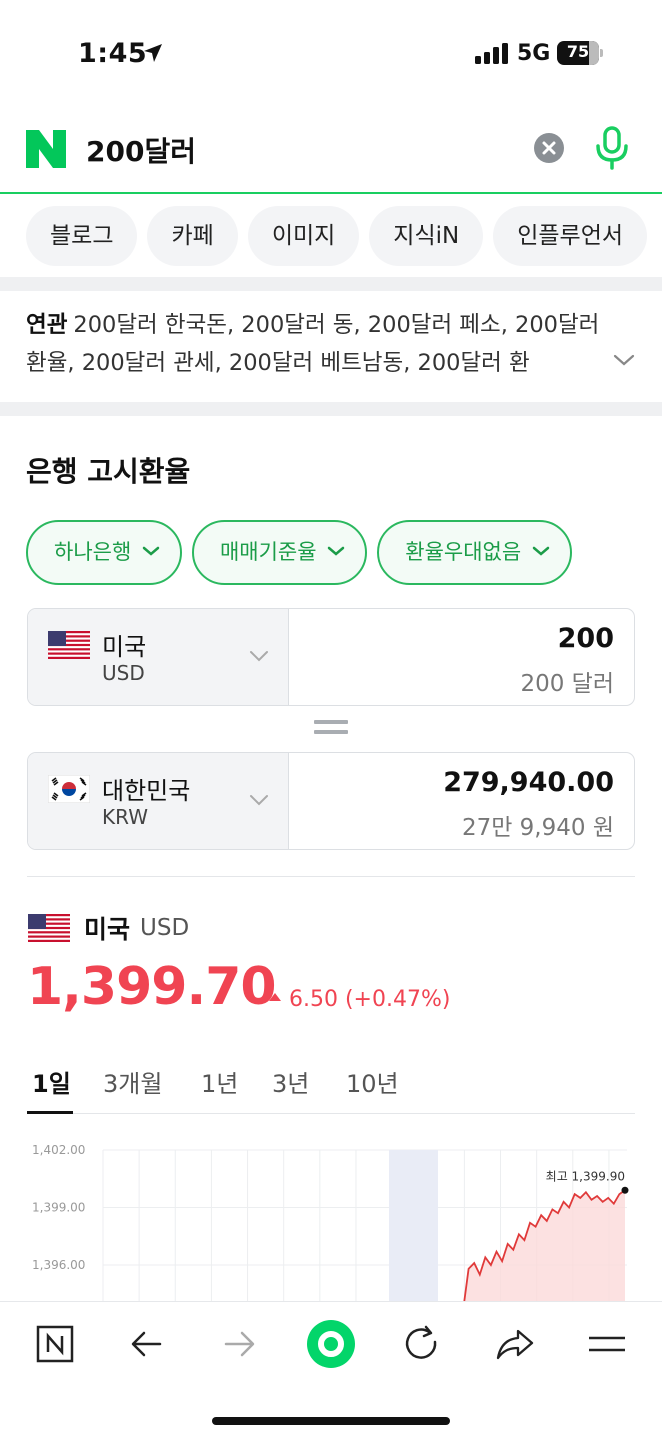 The height and width of the screenshot is (1440, 662). Describe the element at coordinates (331, 151) in the screenshot. I see `search-bar: 200달러` at that location.